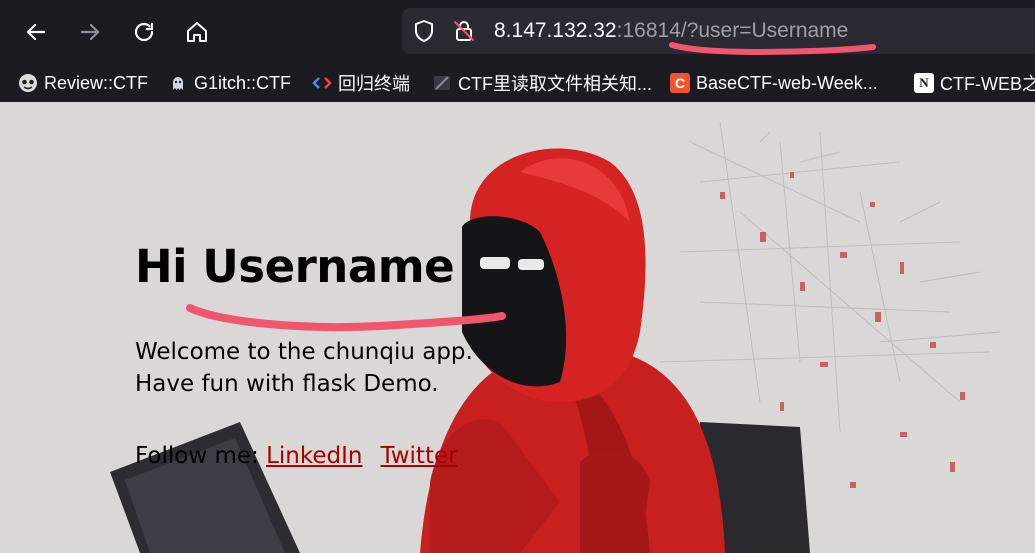  What do you see at coordinates (201, 456) in the screenshot?
I see `follow-label: Follow me:` at bounding box center [201, 456].